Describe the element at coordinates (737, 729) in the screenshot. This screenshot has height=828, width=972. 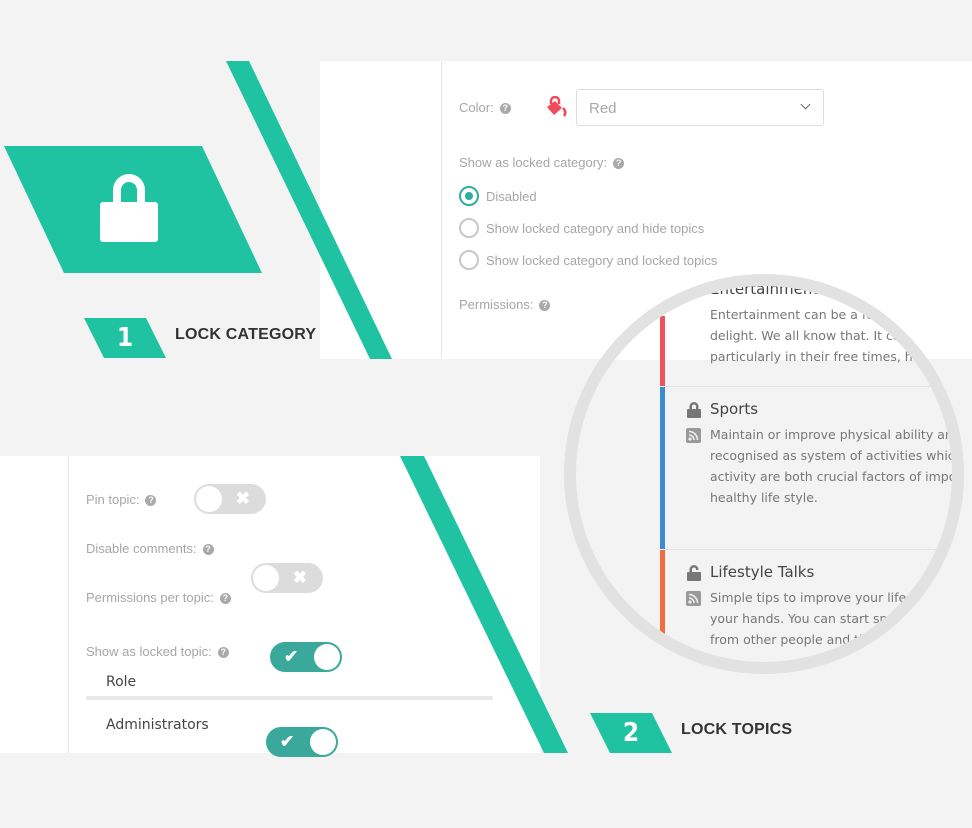
I see `step-2-title: LOCK TOPICS` at that location.